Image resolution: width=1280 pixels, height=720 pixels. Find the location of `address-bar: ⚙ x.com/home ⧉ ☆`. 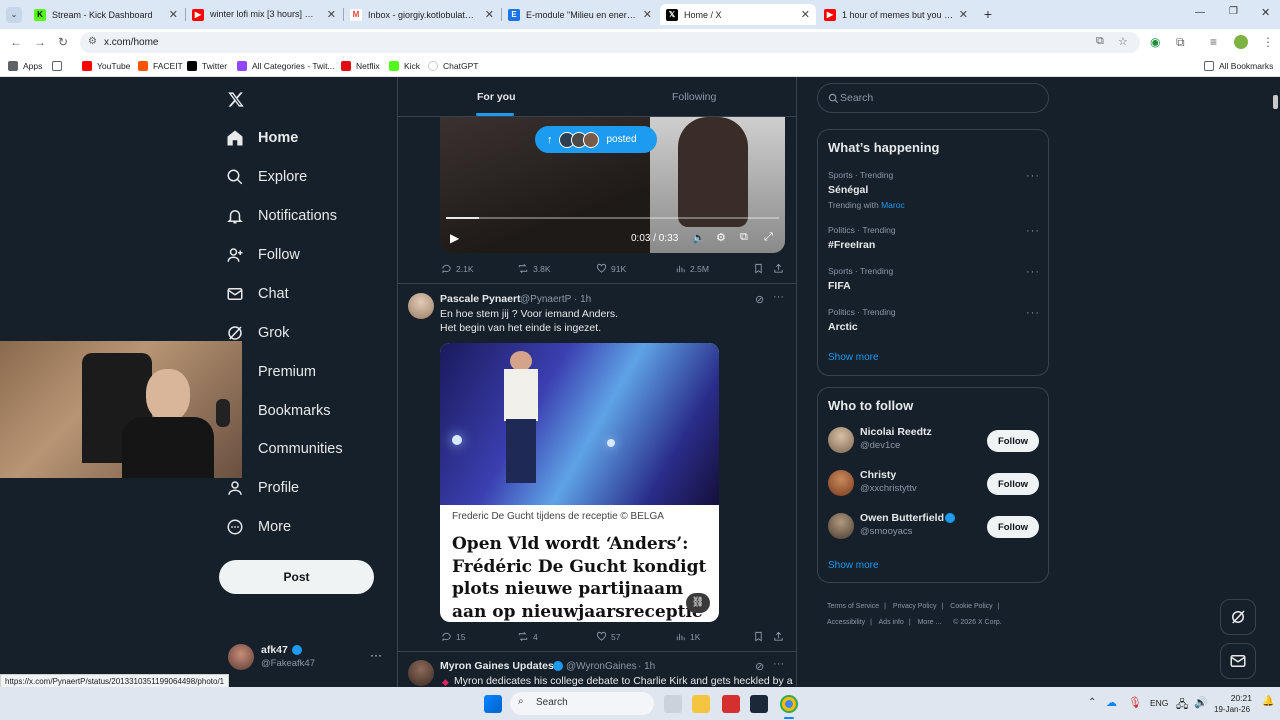

address-bar: ⚙ x.com/home ⧉ ☆ is located at coordinates (610, 42).